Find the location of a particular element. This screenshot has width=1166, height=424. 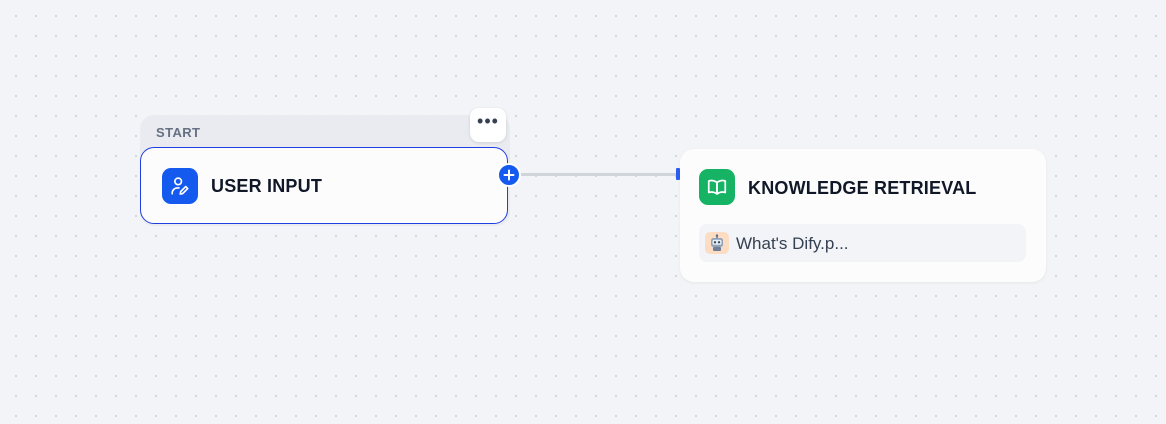

start-group-label: START is located at coordinates (178, 132).